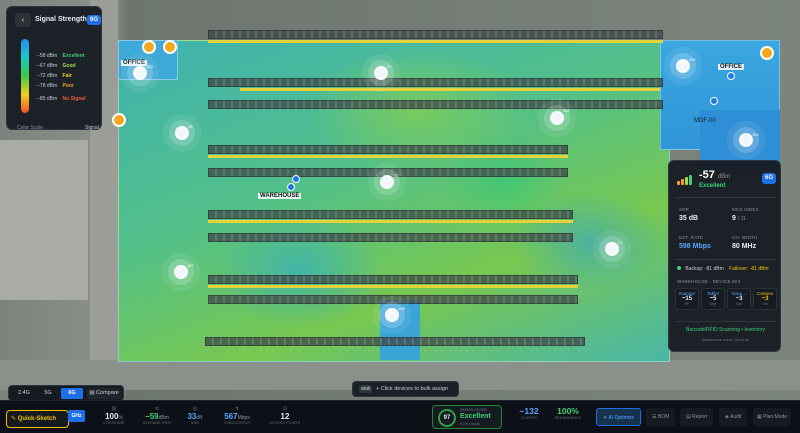  I want to click on hint-text: + Click devices to bulk assign, so click(412, 389).